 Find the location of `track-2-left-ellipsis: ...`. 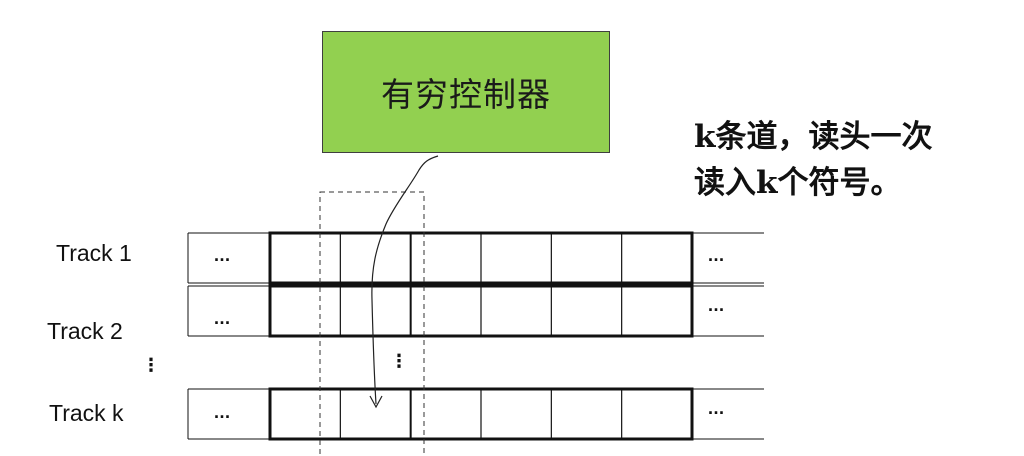

track-2-left-ellipsis: ... is located at coordinates (222, 318).